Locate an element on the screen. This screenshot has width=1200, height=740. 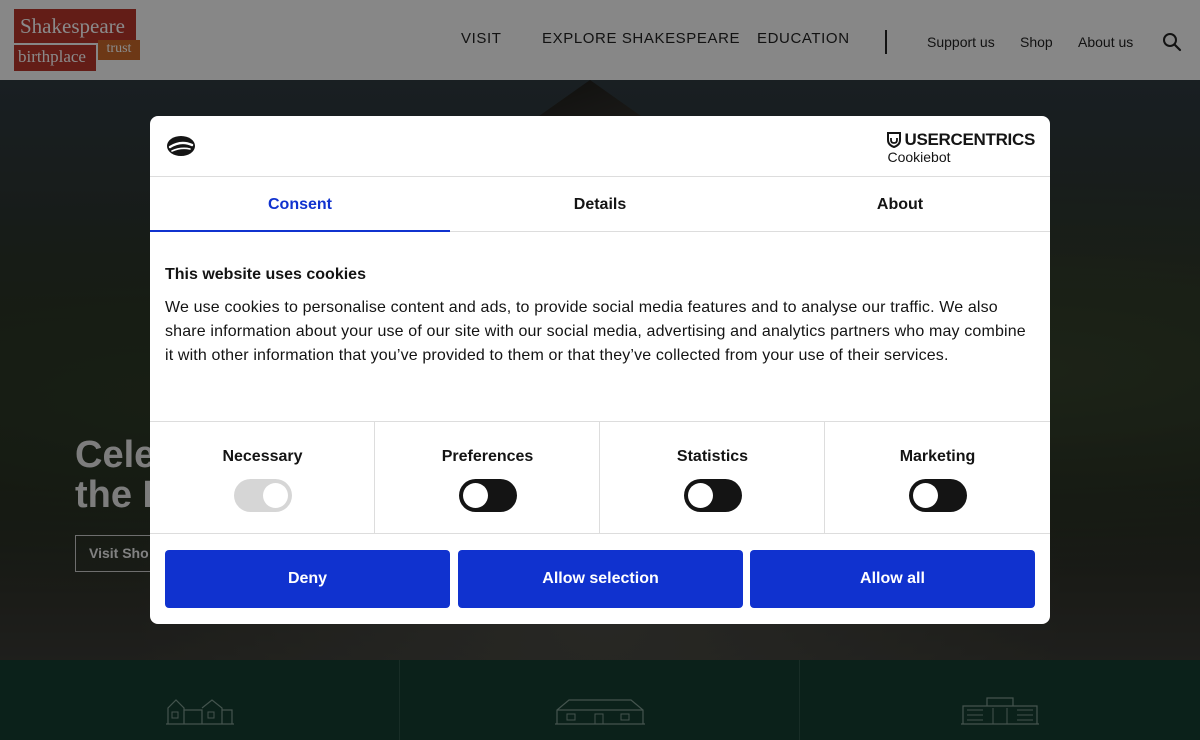
usercentrics-name: USERCENTRICS is located at coordinates (969, 139).